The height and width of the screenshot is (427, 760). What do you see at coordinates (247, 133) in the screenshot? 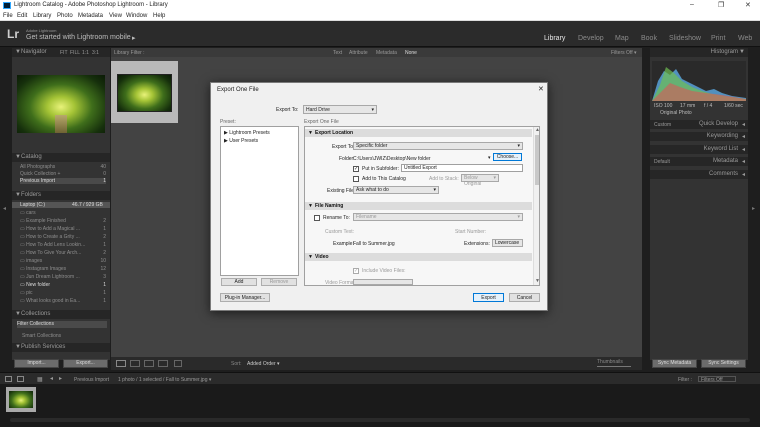
I see `preset-lightroom: ▶ Lightroom Presets` at bounding box center [247, 133].